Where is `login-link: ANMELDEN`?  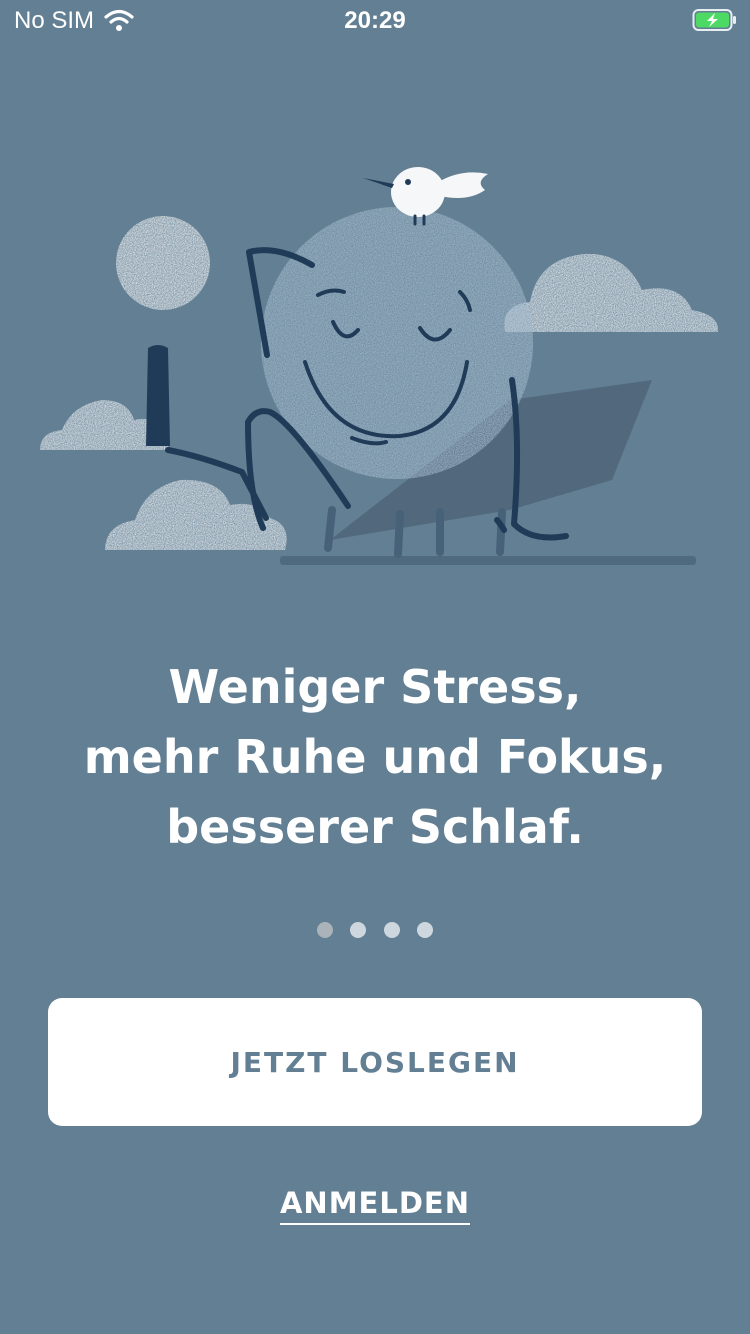 login-link: ANMELDEN is located at coordinates (374, 1205).